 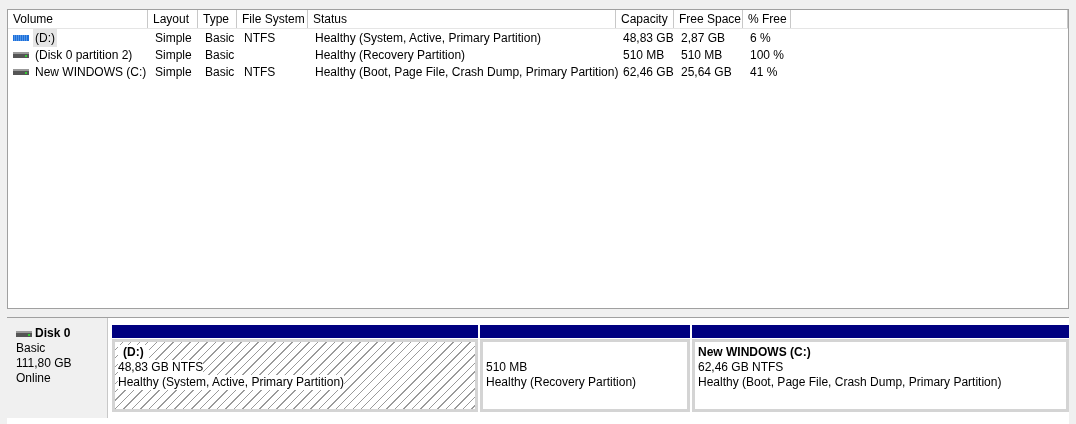 I want to click on disk-name: Disk 0, so click(x=53, y=333).